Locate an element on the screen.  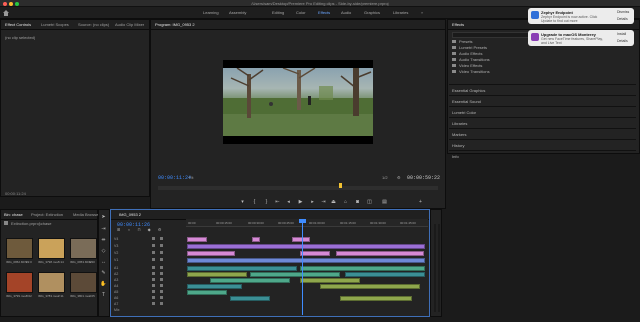
workspace-overflow: » is located at coordinates (422, 12).